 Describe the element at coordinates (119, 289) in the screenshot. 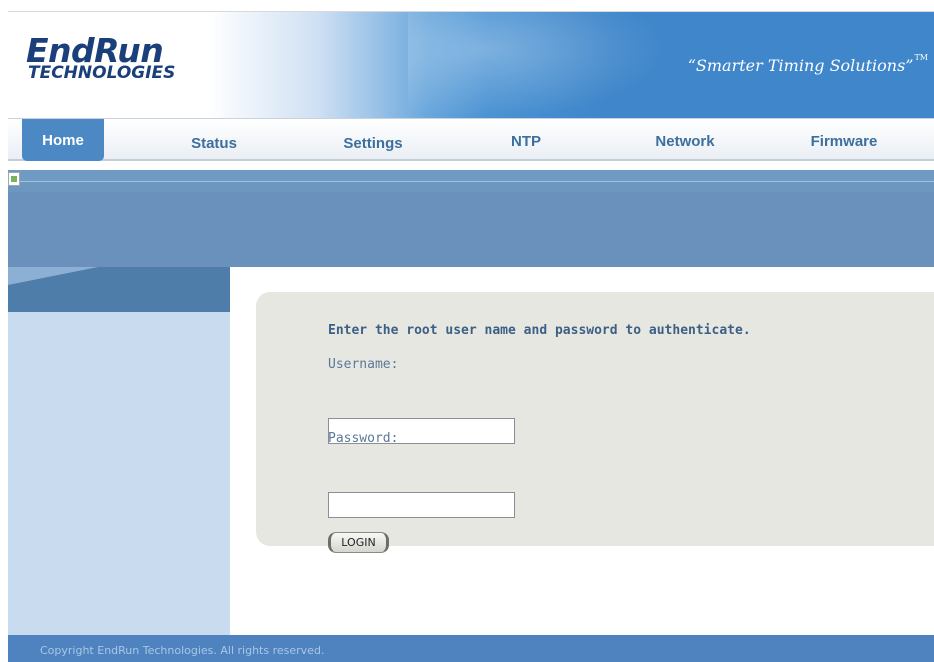

I see `sidebar-header` at that location.